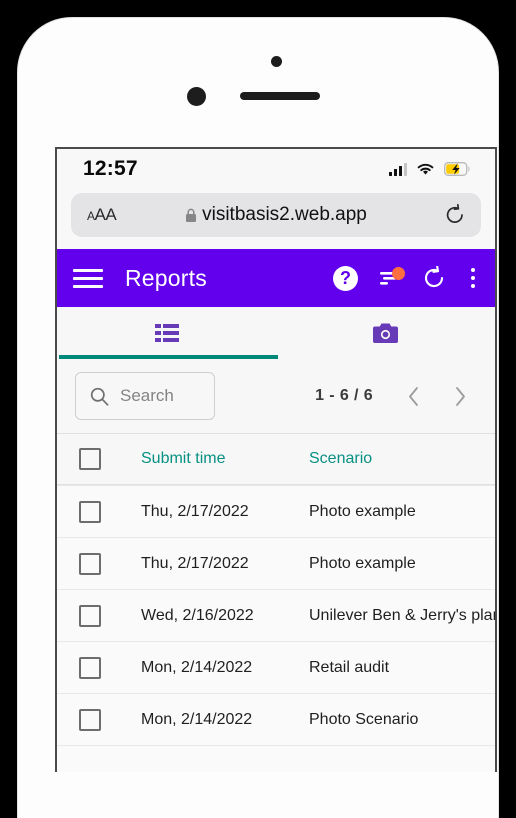  Describe the element at coordinates (364, 719) in the screenshot. I see `cell-scenario: Photo Scenario` at that location.